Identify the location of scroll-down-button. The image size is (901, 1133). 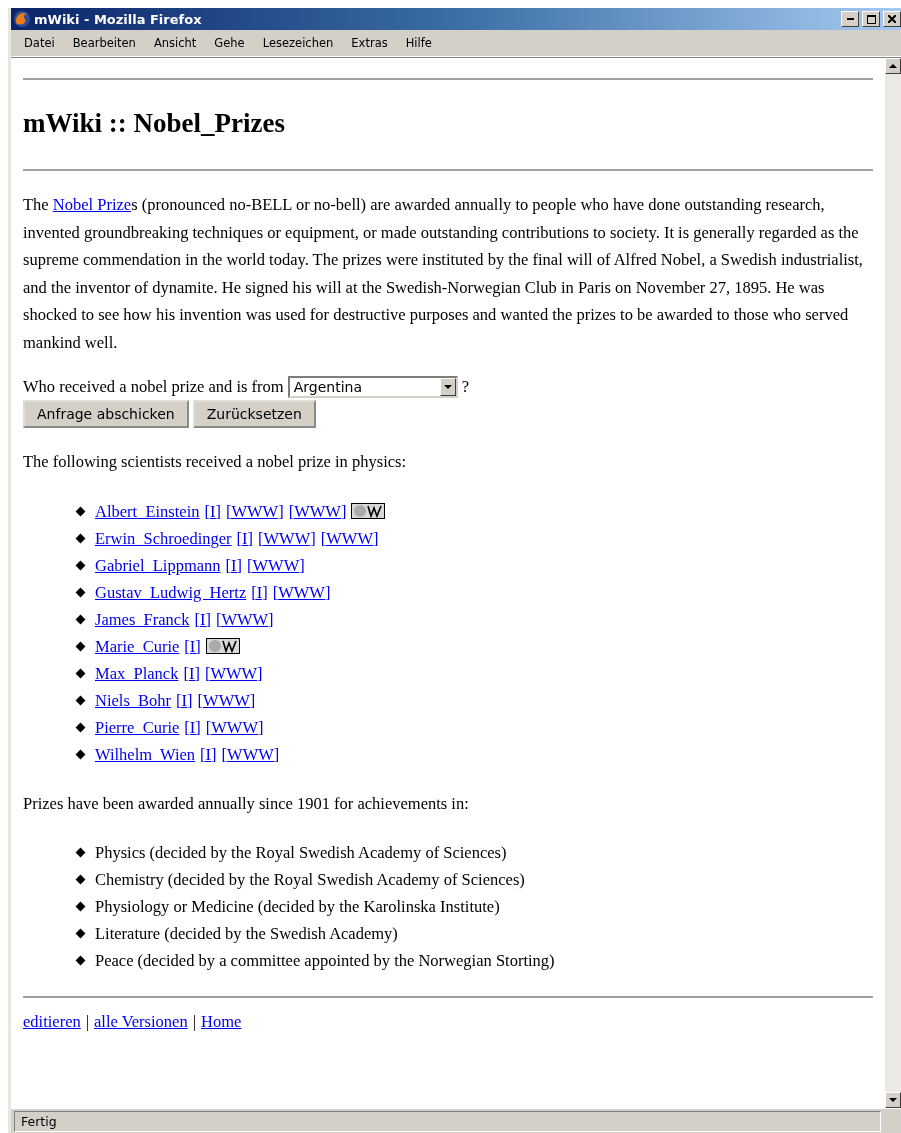
(893, 1100).